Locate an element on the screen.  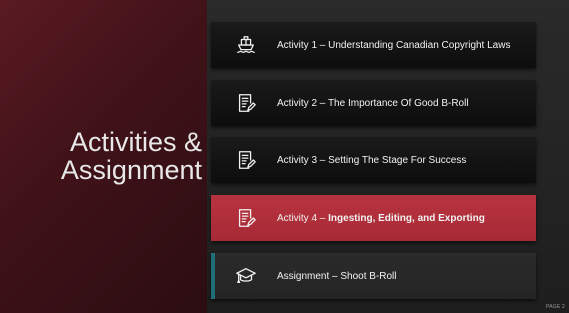
assignment-label: Assignment – Shoot B-Roll is located at coordinates (337, 276).